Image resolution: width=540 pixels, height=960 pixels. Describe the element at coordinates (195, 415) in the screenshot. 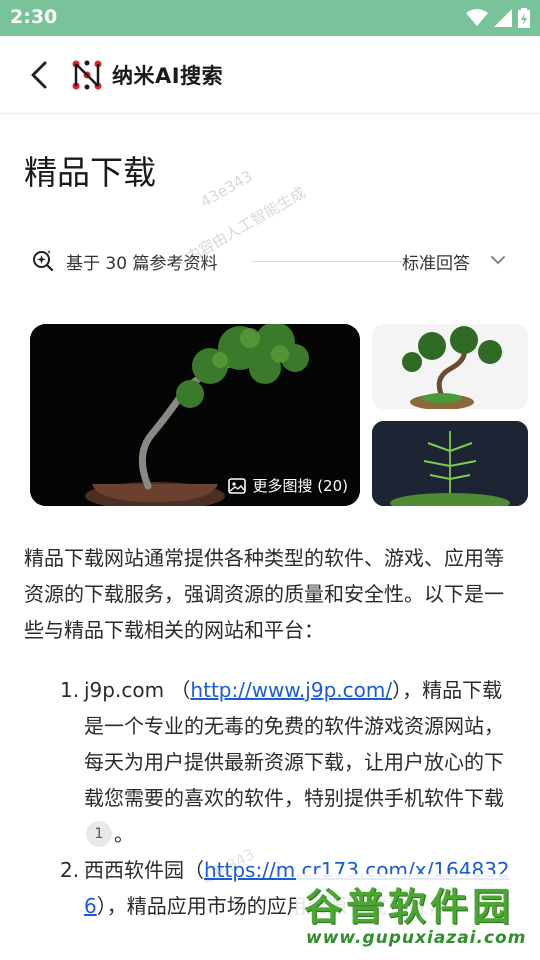

I see `bonsai-image-main: 更多图搜 (20)` at that location.